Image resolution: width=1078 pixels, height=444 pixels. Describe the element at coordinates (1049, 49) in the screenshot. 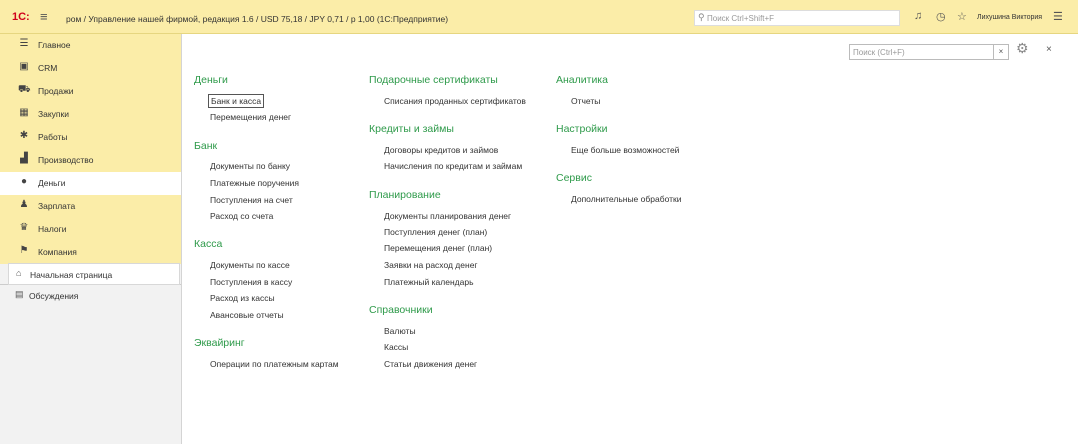

I see `close-panel-button: ×` at that location.